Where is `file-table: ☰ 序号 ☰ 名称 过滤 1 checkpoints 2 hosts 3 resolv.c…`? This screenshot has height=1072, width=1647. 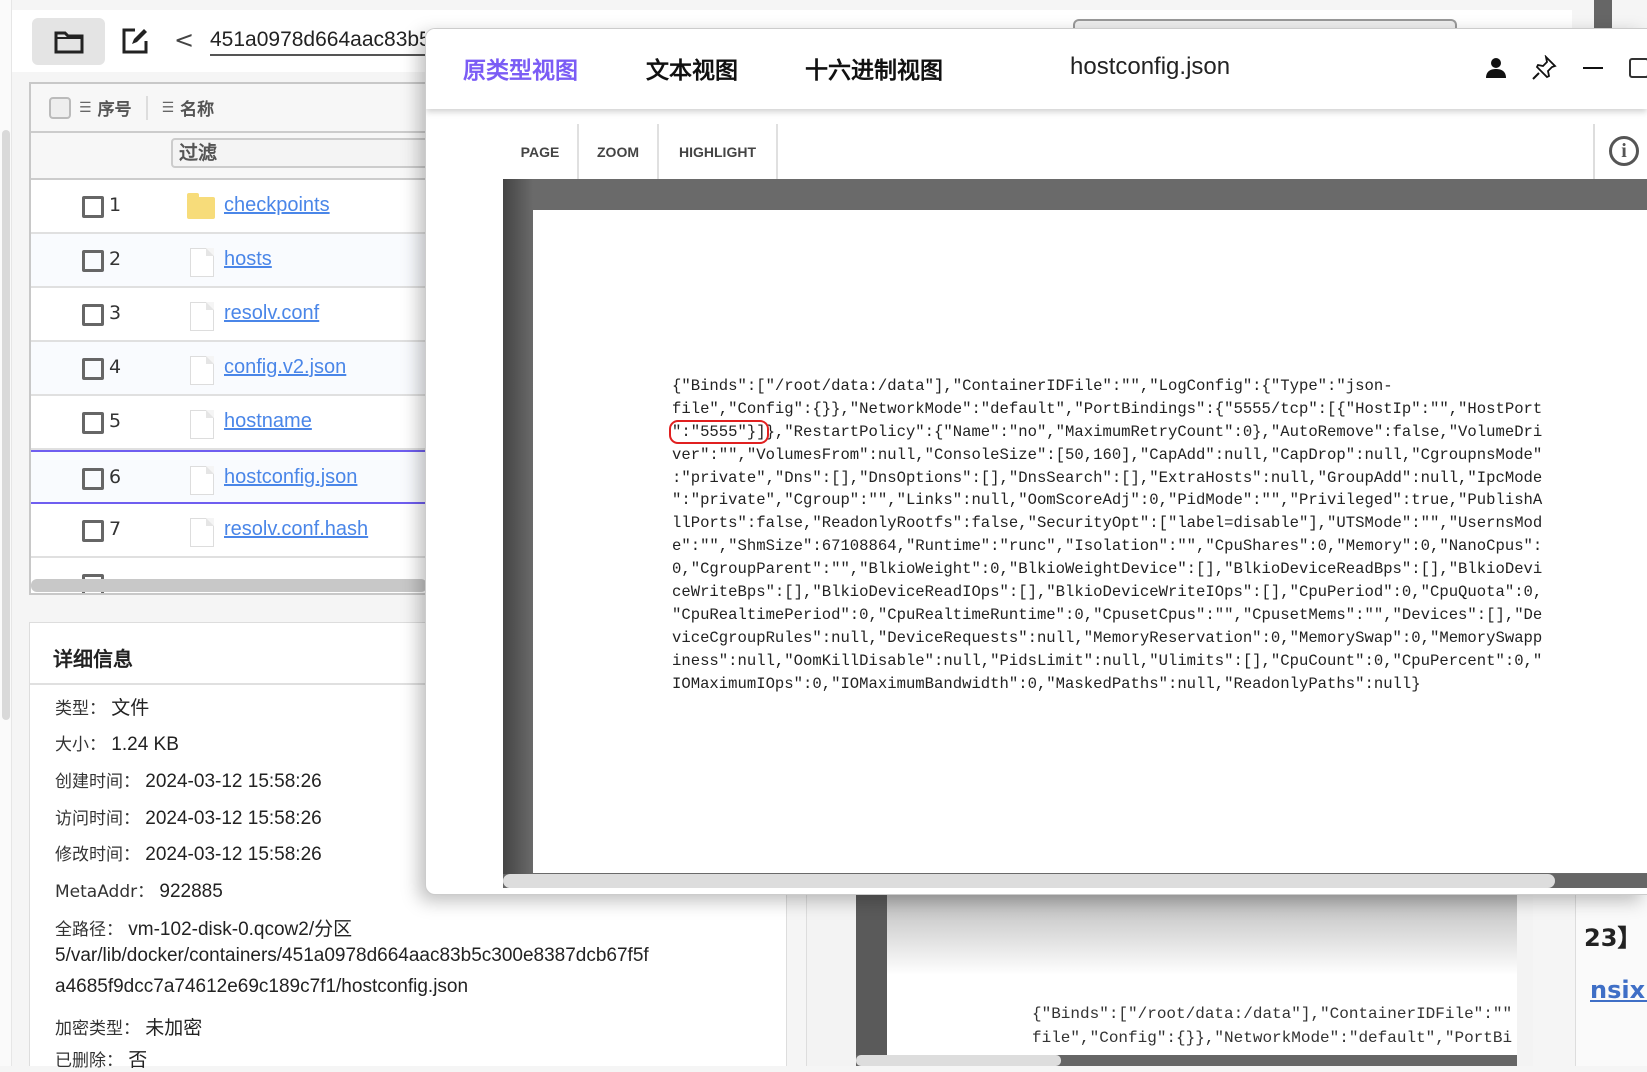
file-table: ☰ 序号 ☰ 名称 过滤 1 checkpoints 2 hosts 3 resolv.c… is located at coordinates (229, 338).